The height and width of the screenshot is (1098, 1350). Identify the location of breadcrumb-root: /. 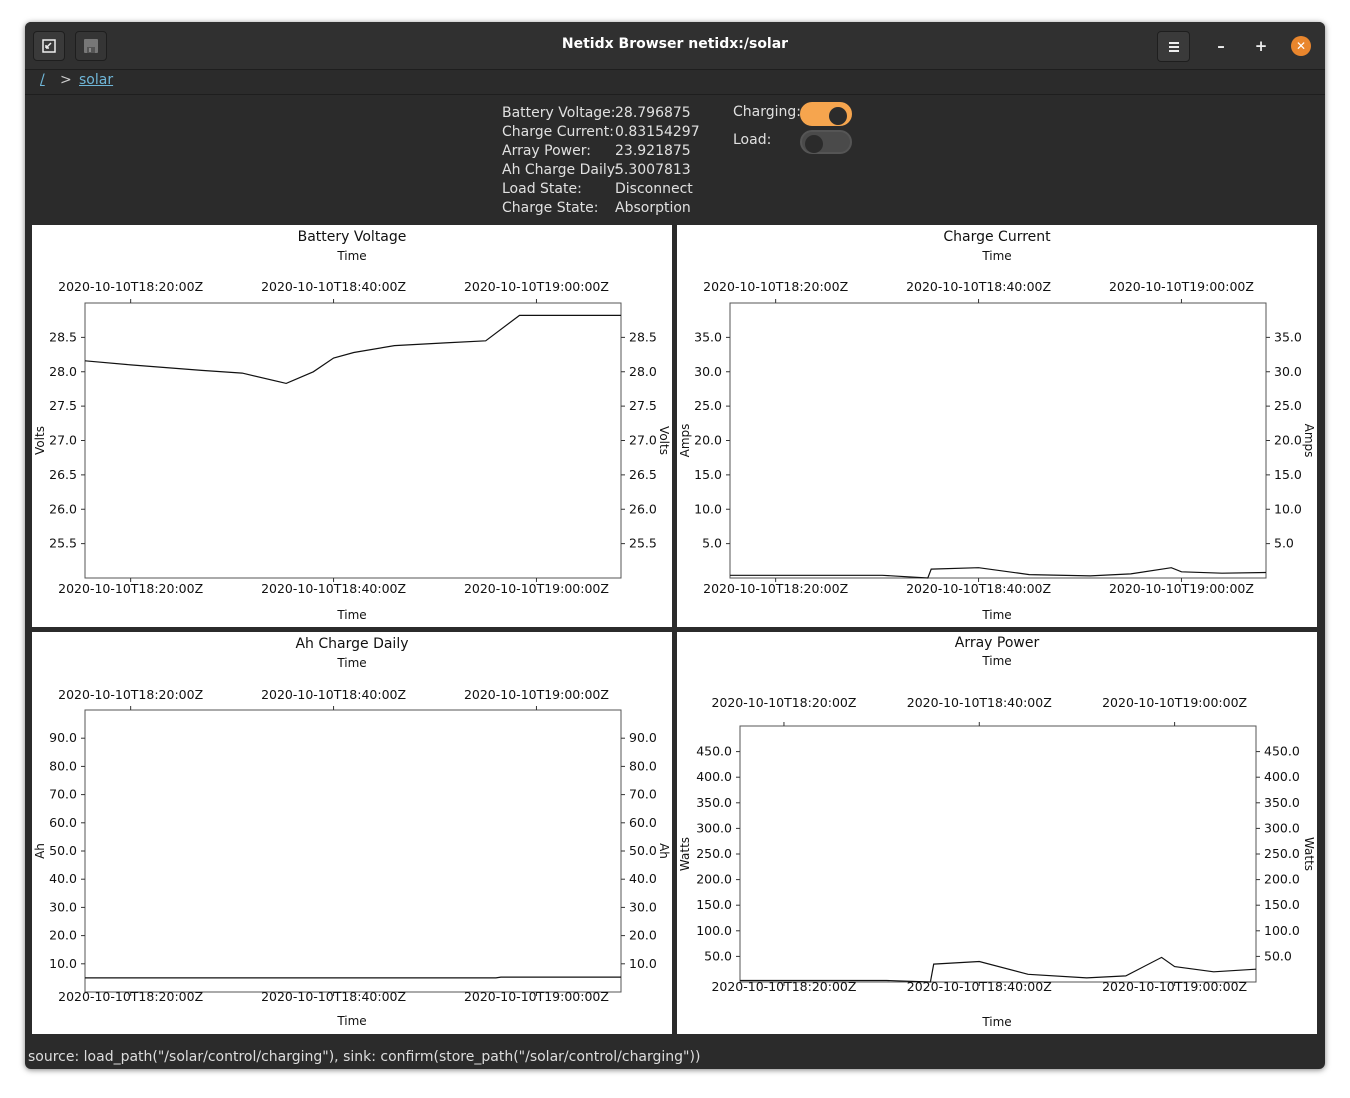
(42, 80).